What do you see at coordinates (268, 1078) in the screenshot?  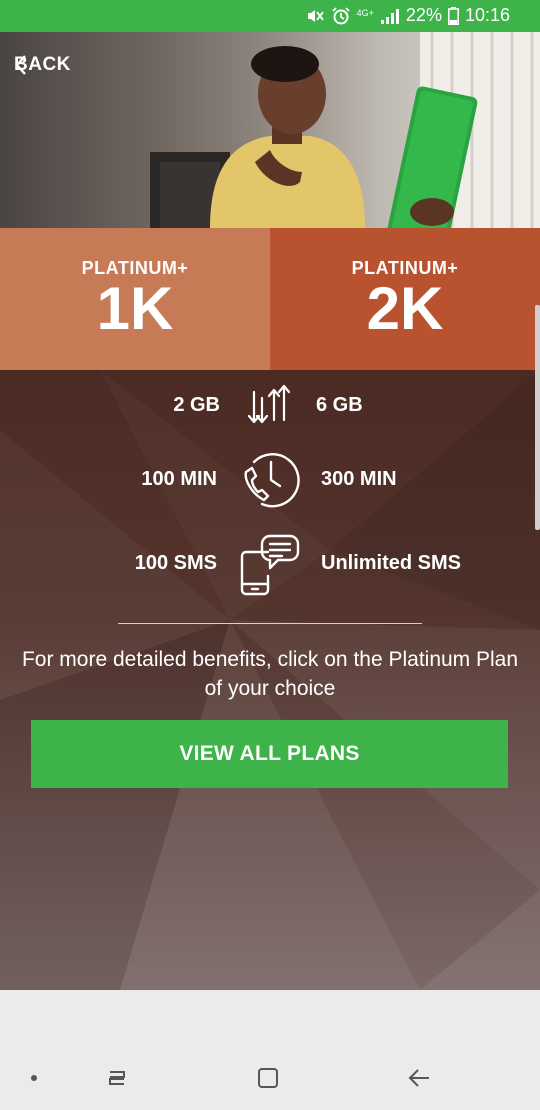 I see `home-icon` at bounding box center [268, 1078].